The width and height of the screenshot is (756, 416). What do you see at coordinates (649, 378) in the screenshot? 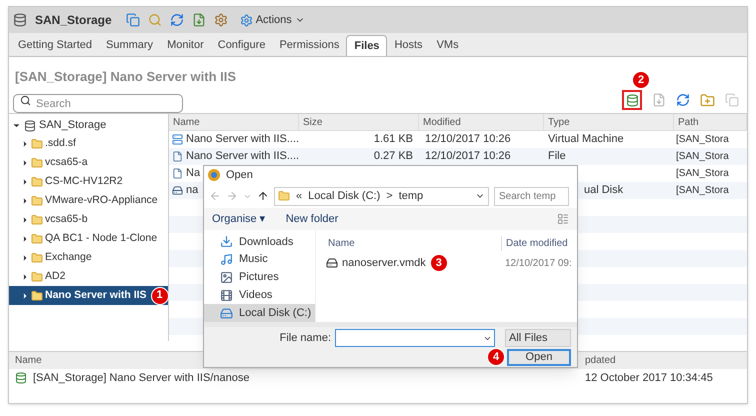
I see `task-updated: 12 October 2017 10:34:45` at bounding box center [649, 378].